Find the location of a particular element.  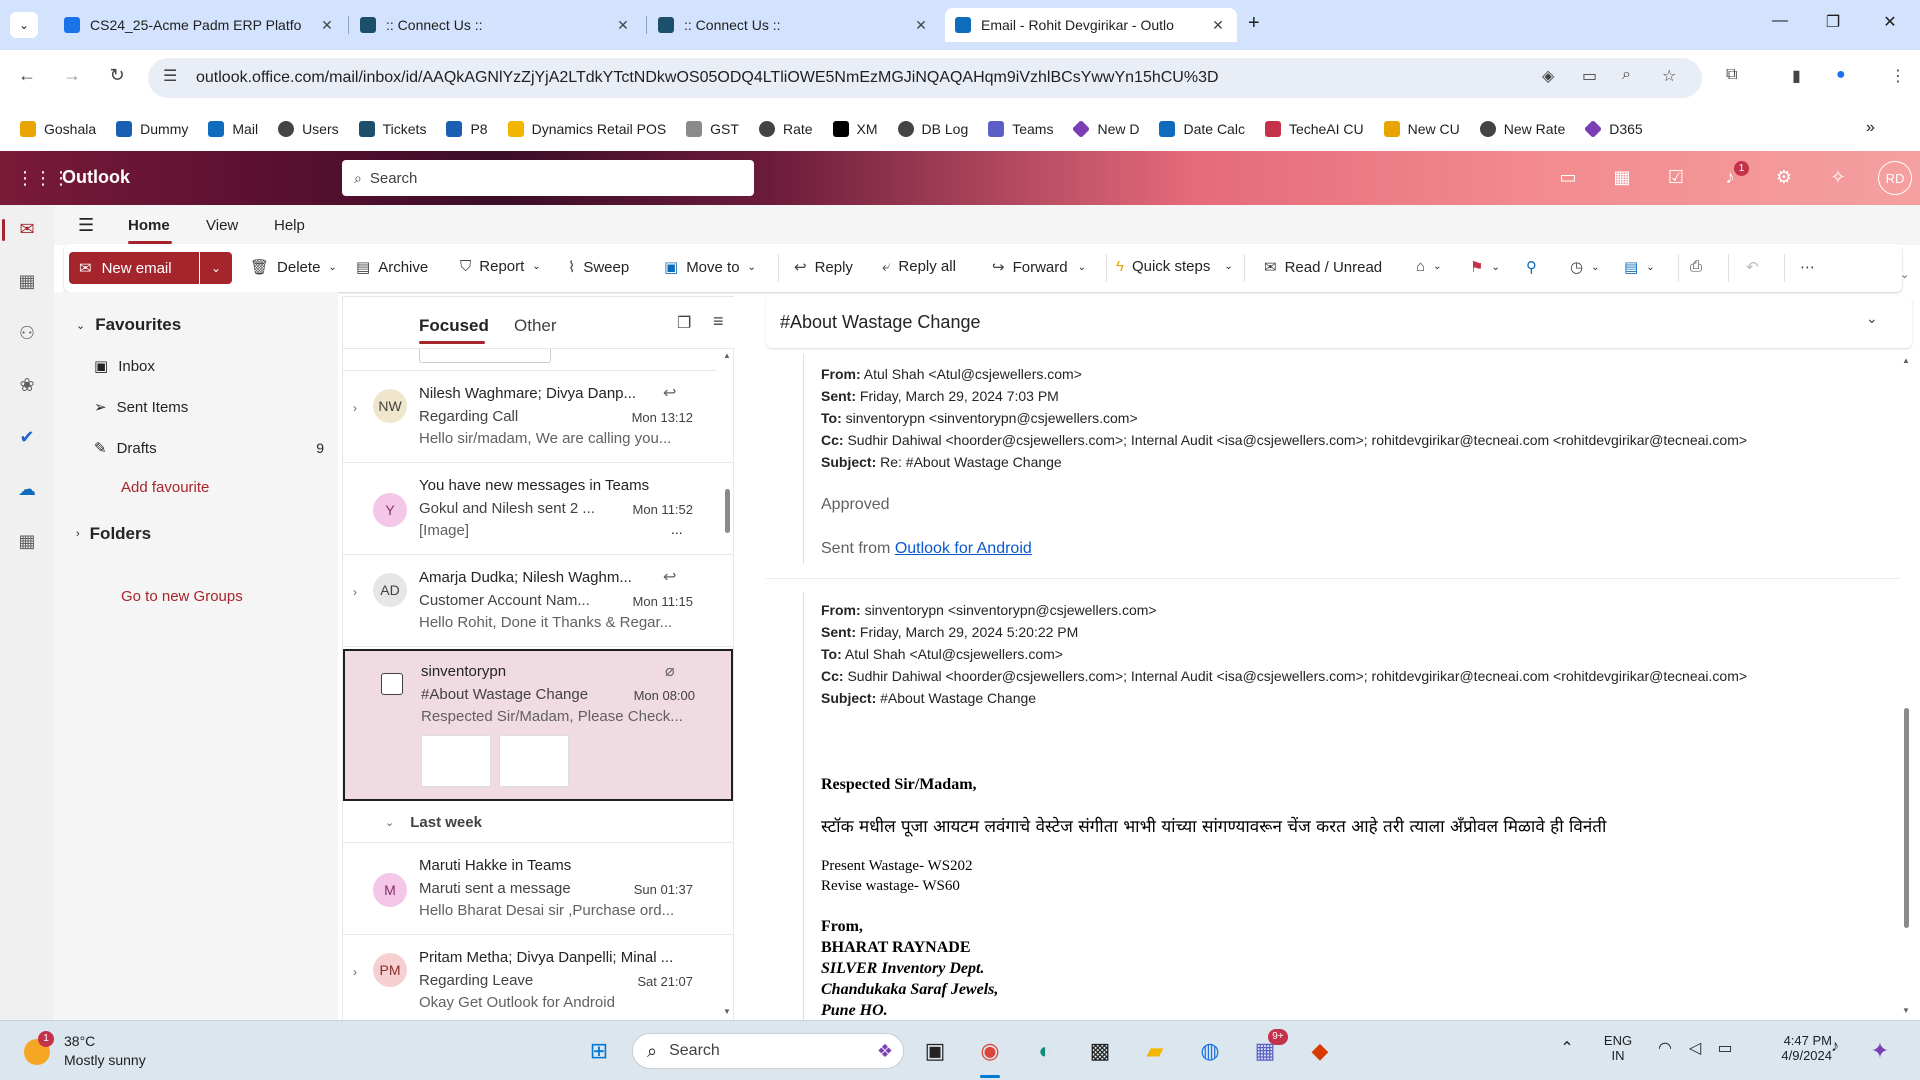

new-groups-link: Go to new Groups is located at coordinates (182, 596).